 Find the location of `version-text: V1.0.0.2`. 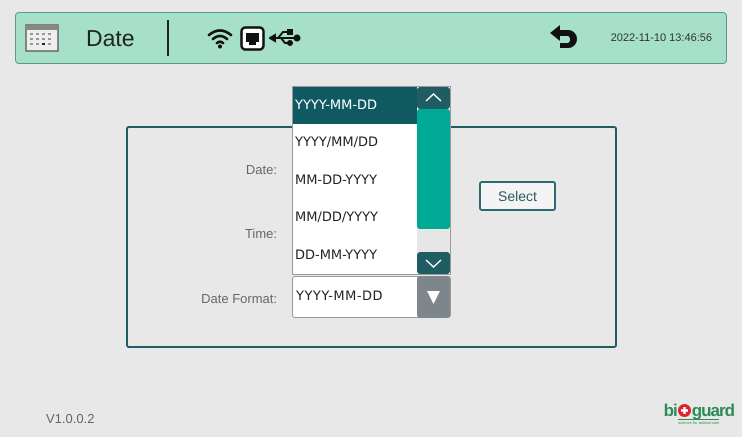

version-text: V1.0.0.2 is located at coordinates (70, 419).